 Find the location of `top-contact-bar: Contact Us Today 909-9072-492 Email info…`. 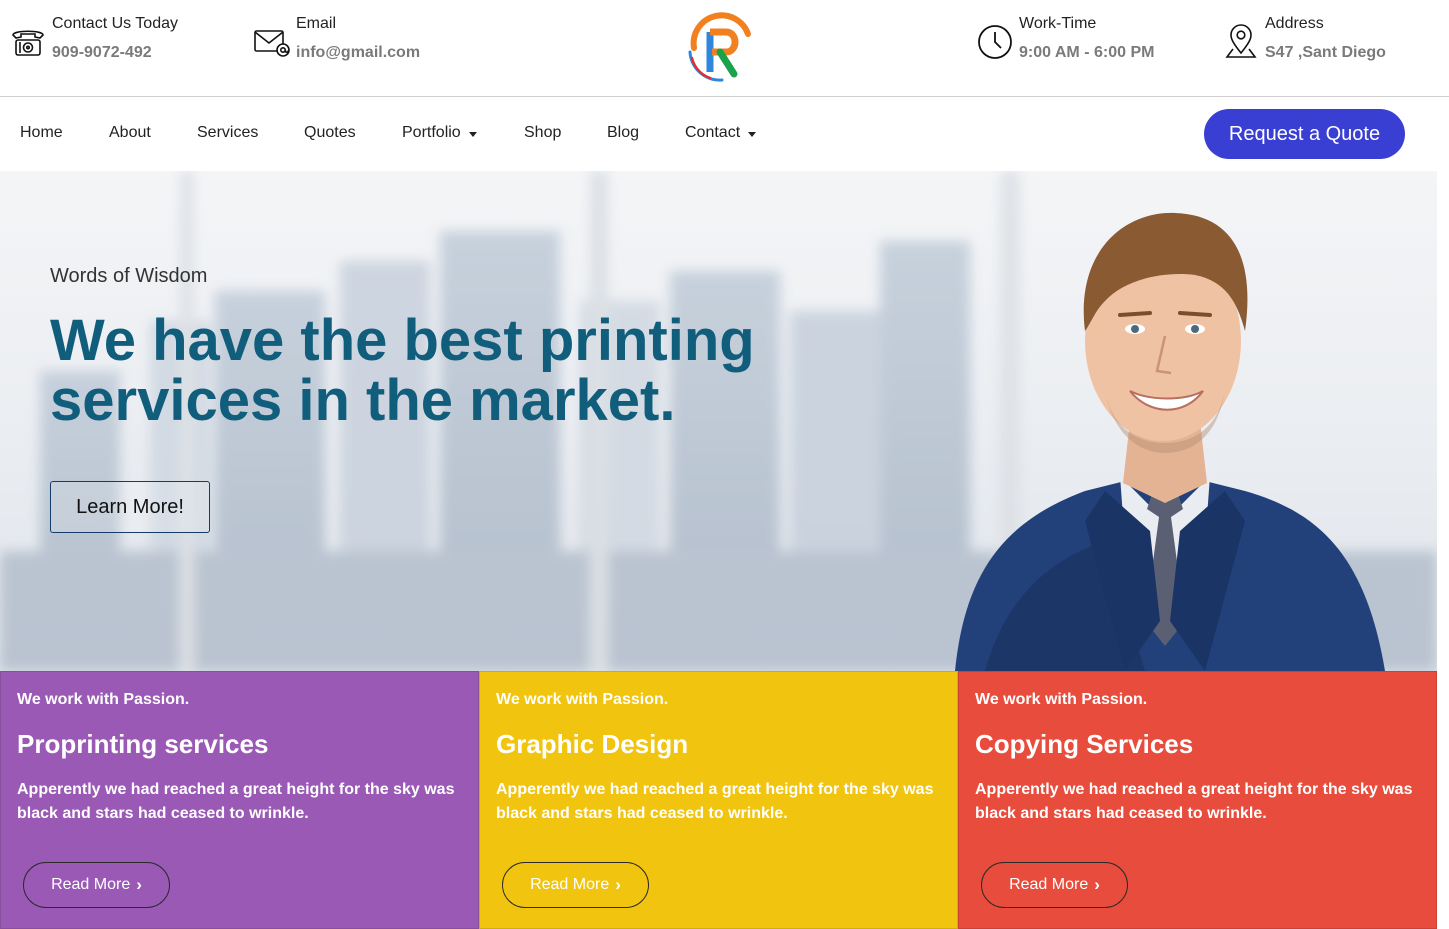

top-contact-bar: Contact Us Today 909-9072-492 Email info… is located at coordinates (724, 48).